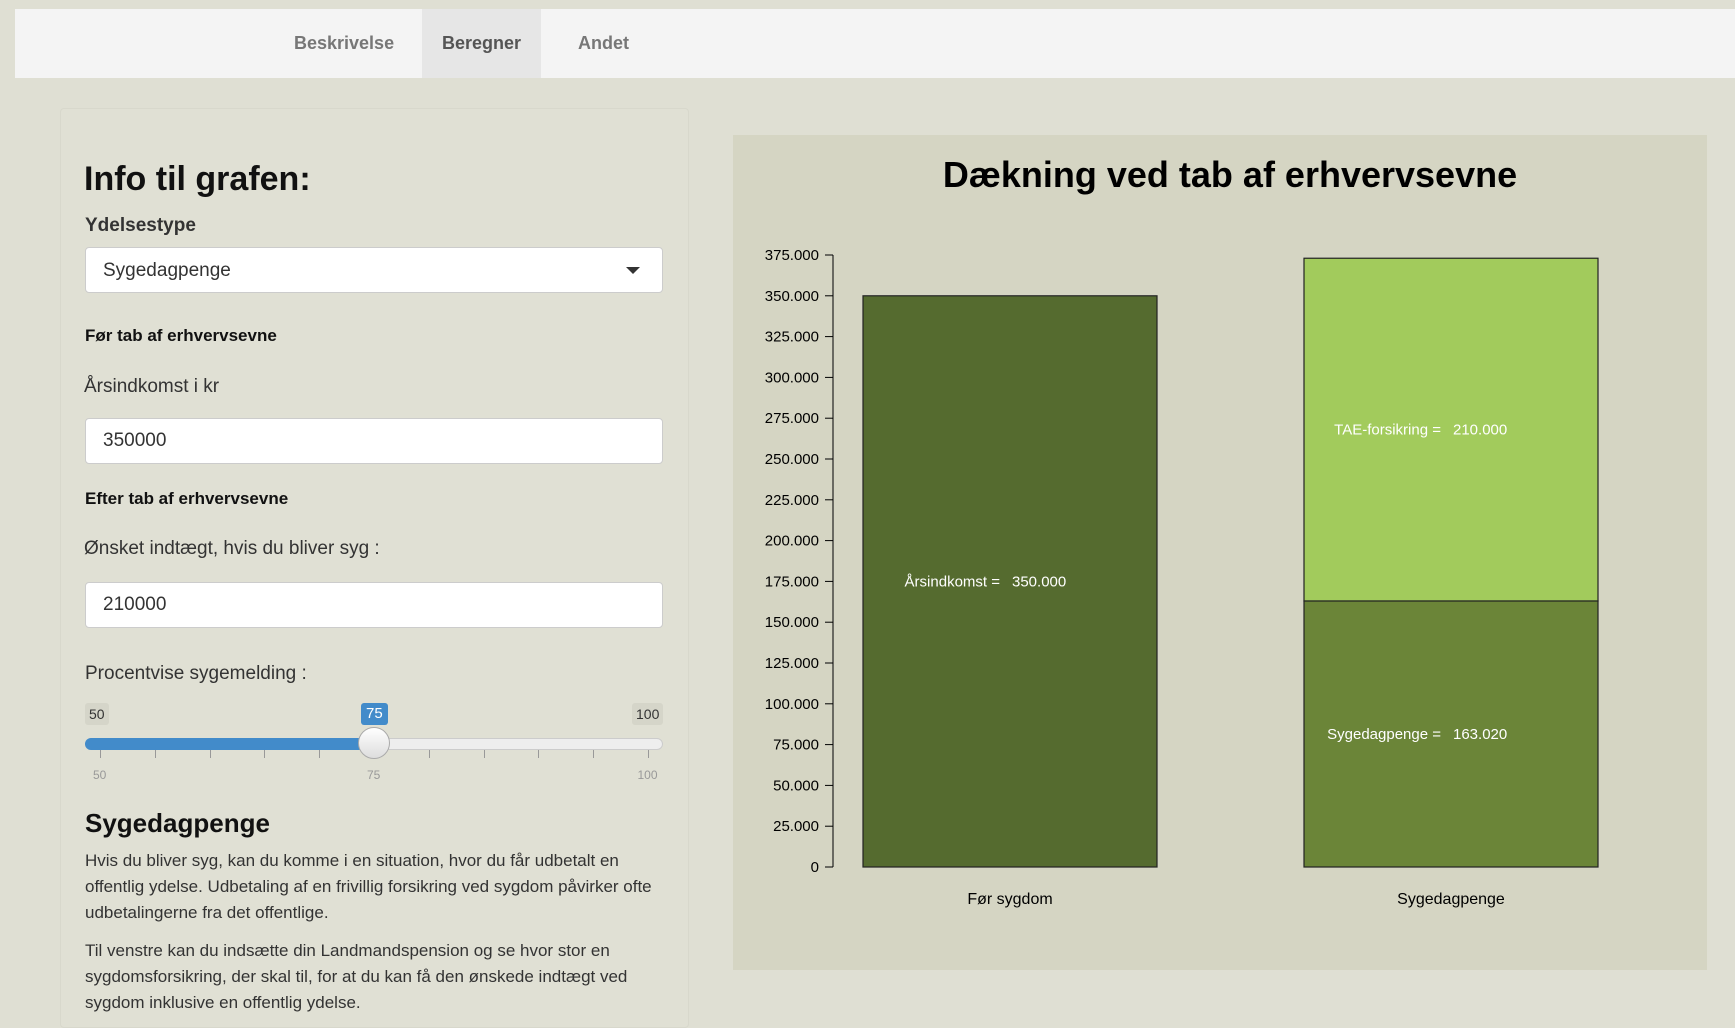 The image size is (1735, 1028). Describe the element at coordinates (187, 498) in the screenshot. I see `after-heading: Efter tab af erhvervsevne` at that location.